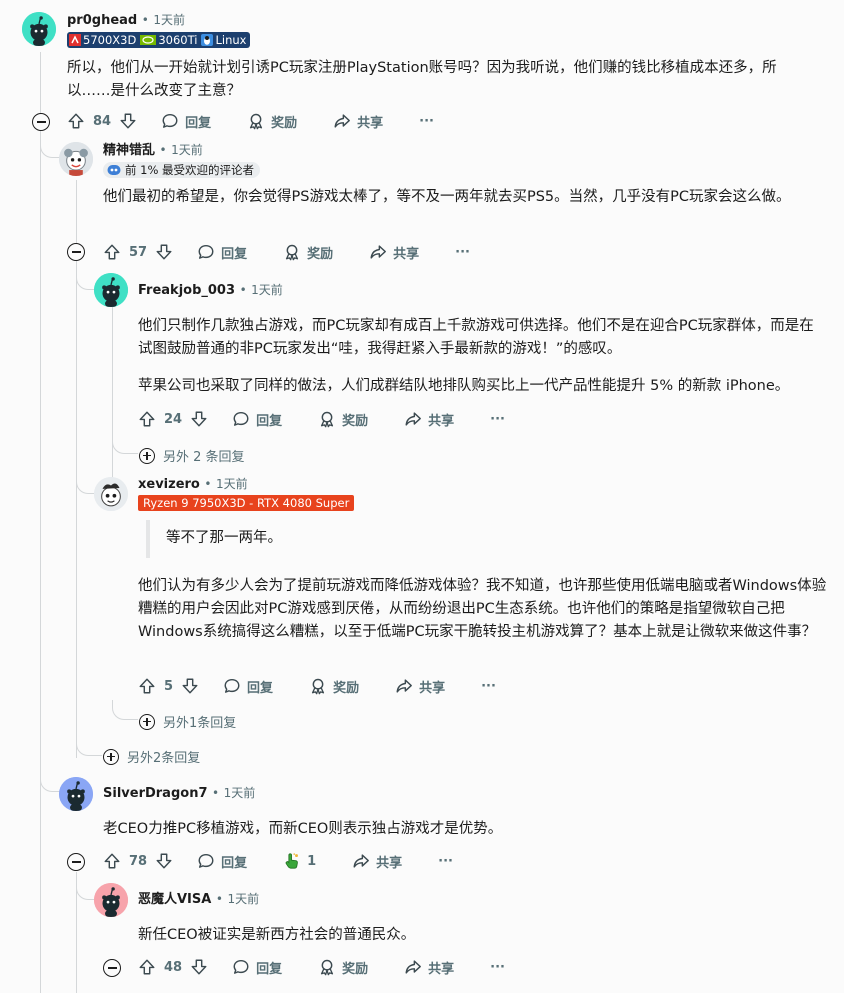 Image resolution: width=844 pixels, height=993 pixels. What do you see at coordinates (110, 40) in the screenshot?
I see `flair-cpu: 5700X3D` at bounding box center [110, 40].